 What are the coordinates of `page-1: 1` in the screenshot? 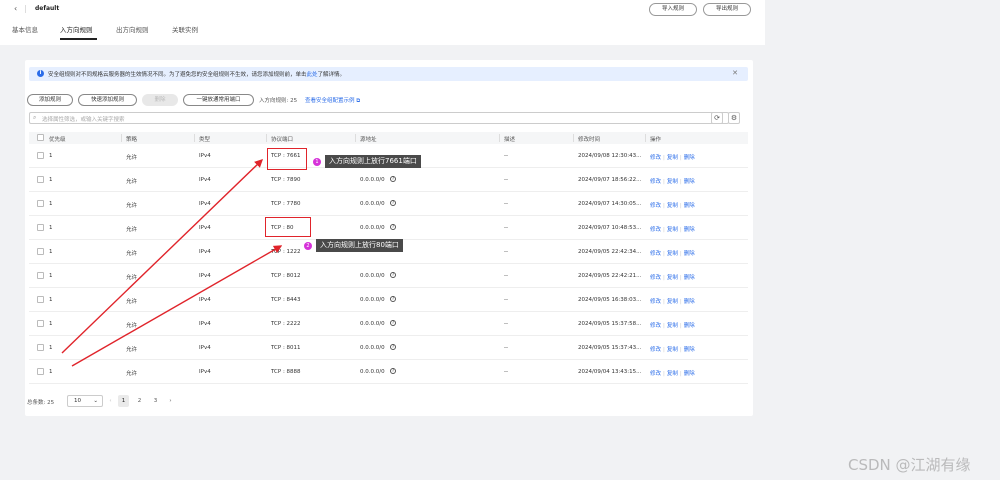 It's located at (123, 401).